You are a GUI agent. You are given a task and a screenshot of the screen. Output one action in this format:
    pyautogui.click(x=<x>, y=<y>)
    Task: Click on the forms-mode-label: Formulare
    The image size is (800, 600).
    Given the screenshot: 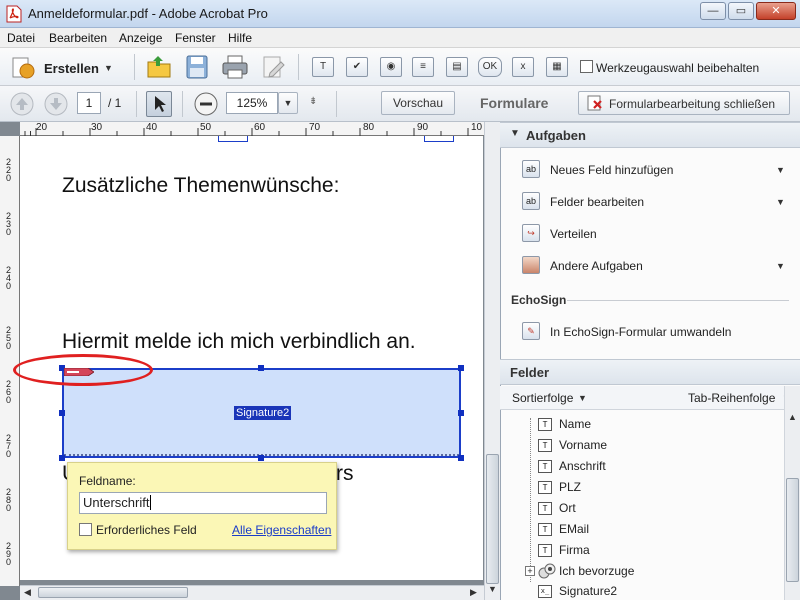 What is the action you would take?
    pyautogui.click(x=514, y=103)
    